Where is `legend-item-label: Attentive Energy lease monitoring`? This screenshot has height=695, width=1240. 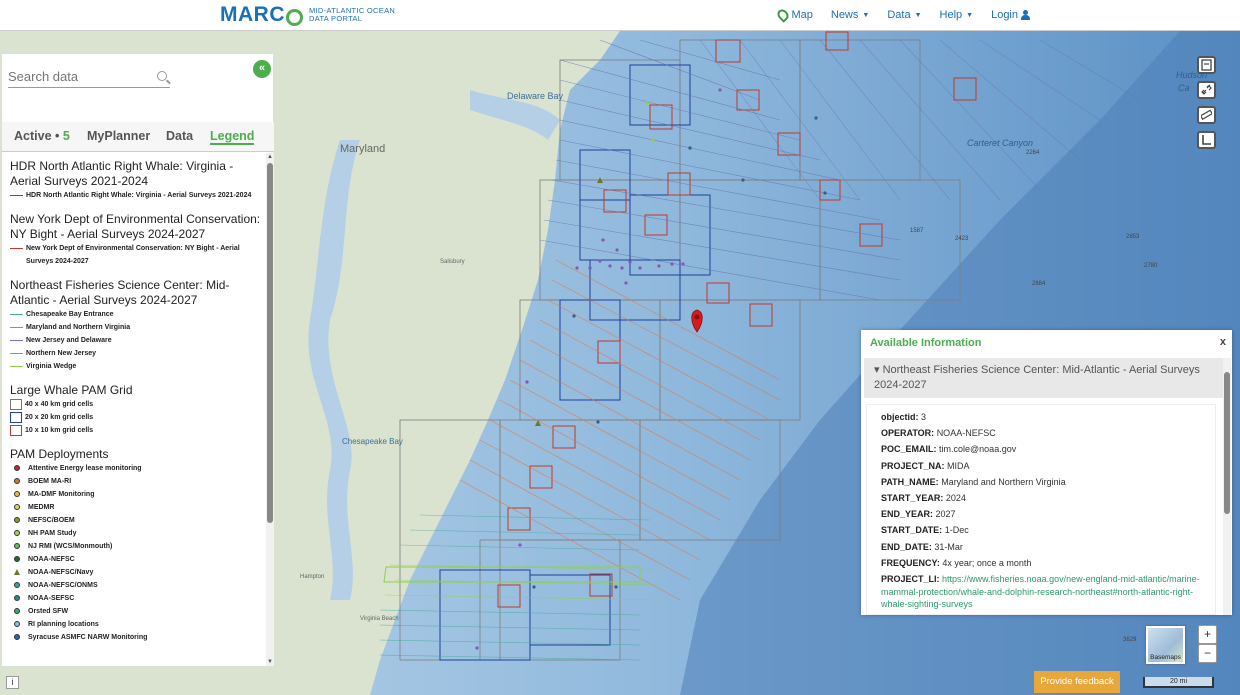 legend-item-label: Attentive Energy lease monitoring is located at coordinates (85, 468).